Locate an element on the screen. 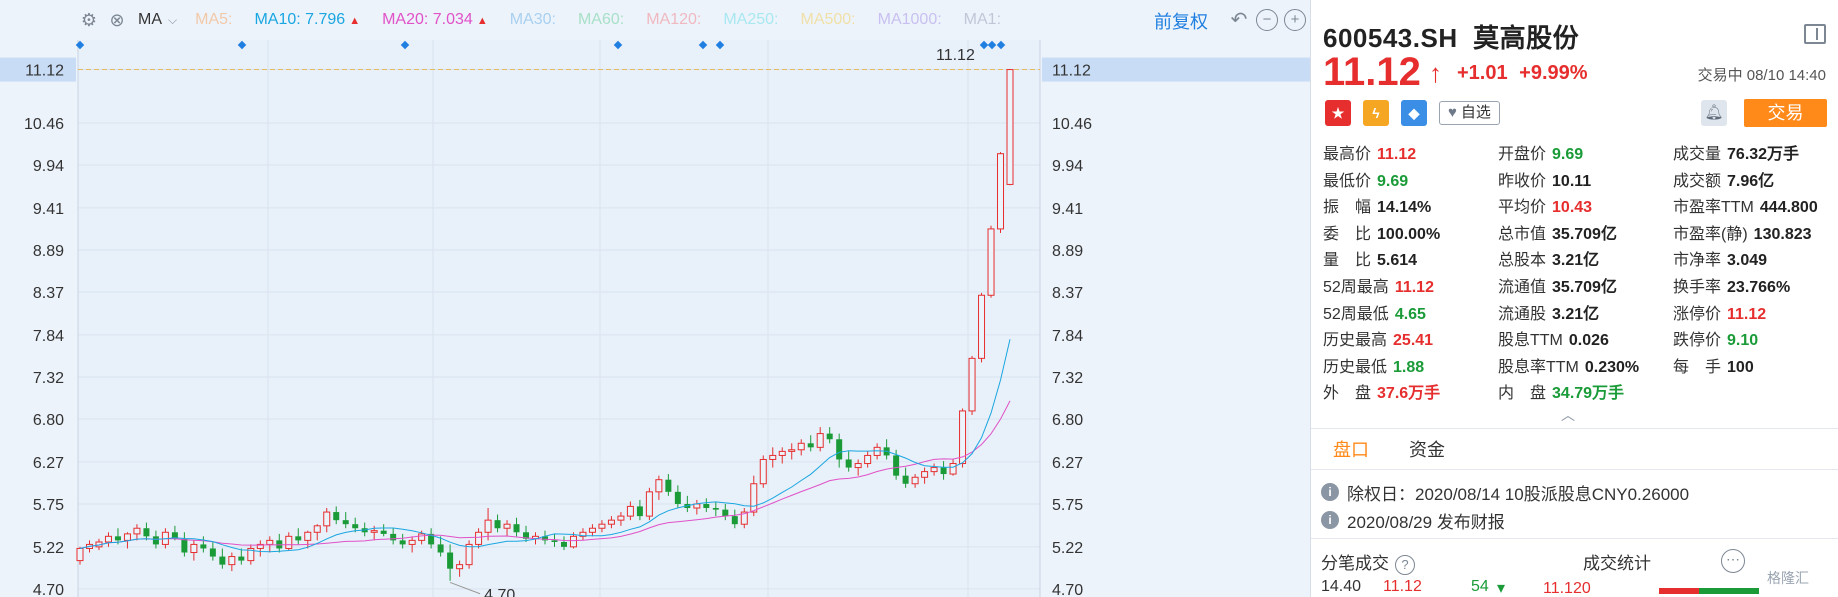 Image resolution: width=1838 pixels, height=597 pixels. stat-cell: 振 幅 14.14% is located at coordinates (1410, 206).